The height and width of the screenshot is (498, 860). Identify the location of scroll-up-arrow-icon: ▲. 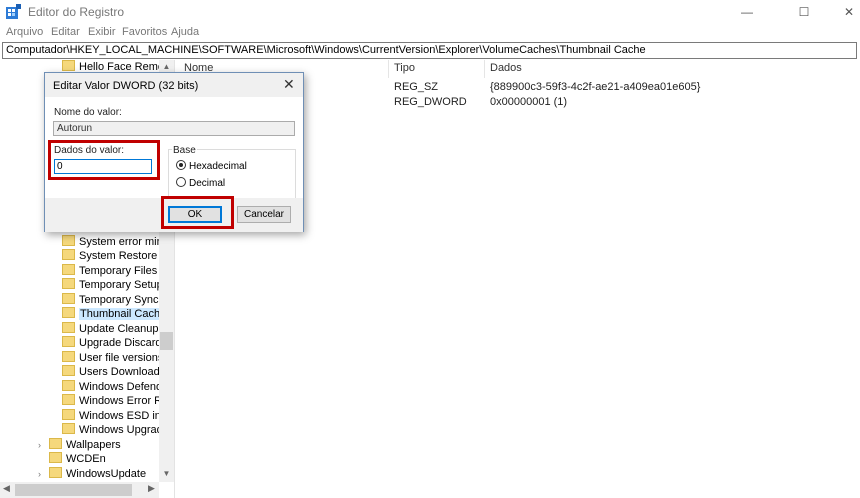
(166, 66).